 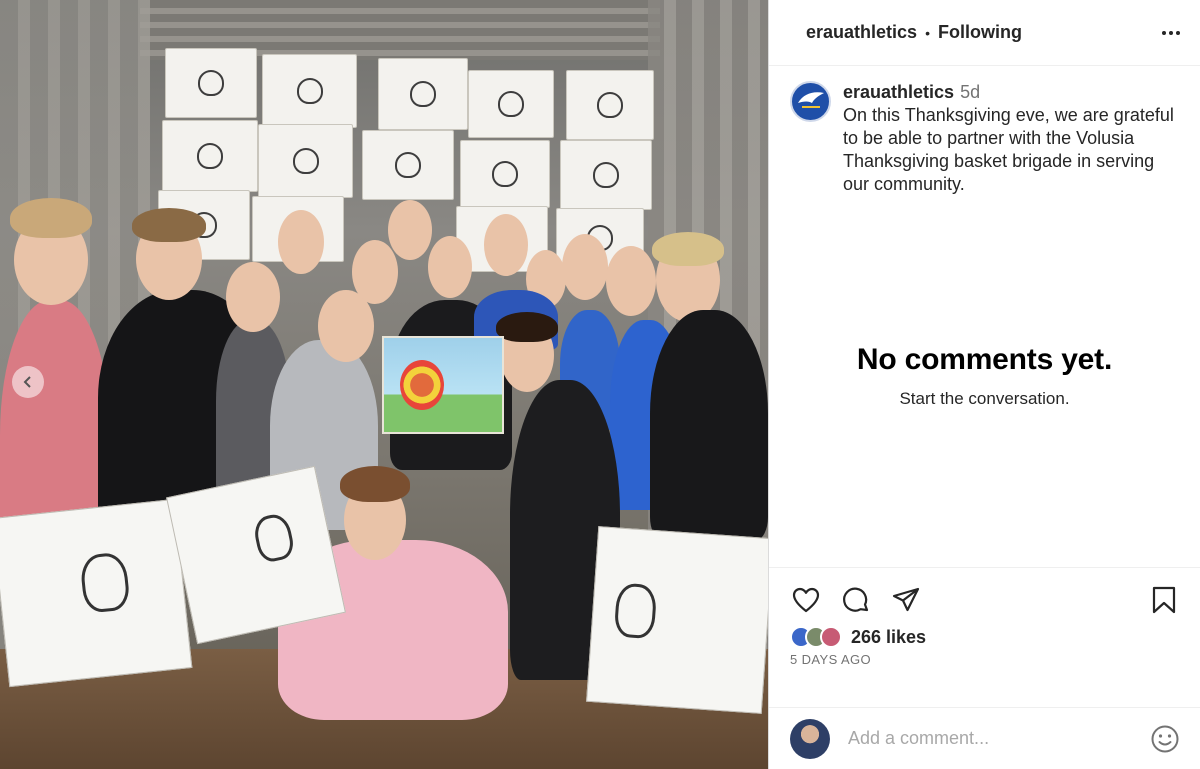 What do you see at coordinates (1165, 739) in the screenshot?
I see `emoji-icon` at bounding box center [1165, 739].